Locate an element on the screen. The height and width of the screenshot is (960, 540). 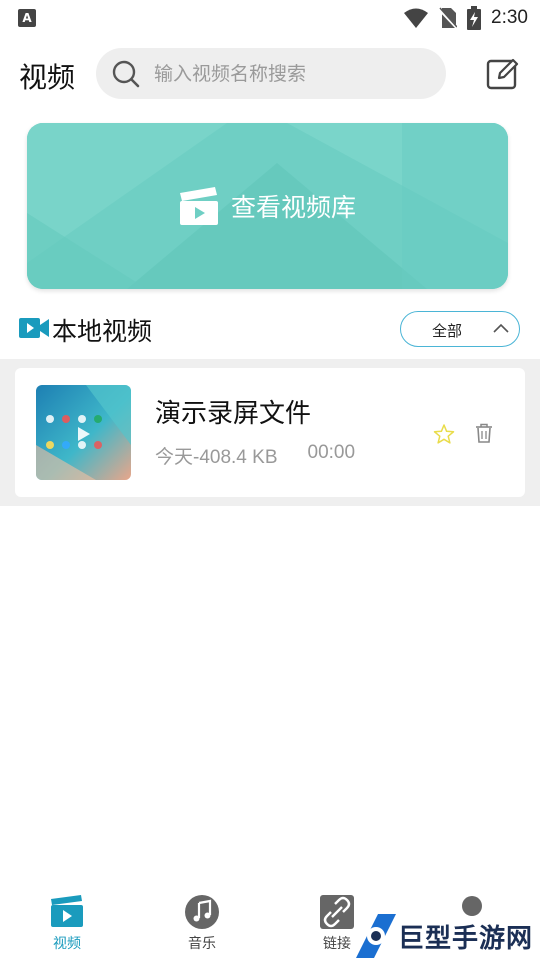
video-list-item: 演示录屏文件 今天-408.4 KB 00:00 is located at coordinates (270, 432).